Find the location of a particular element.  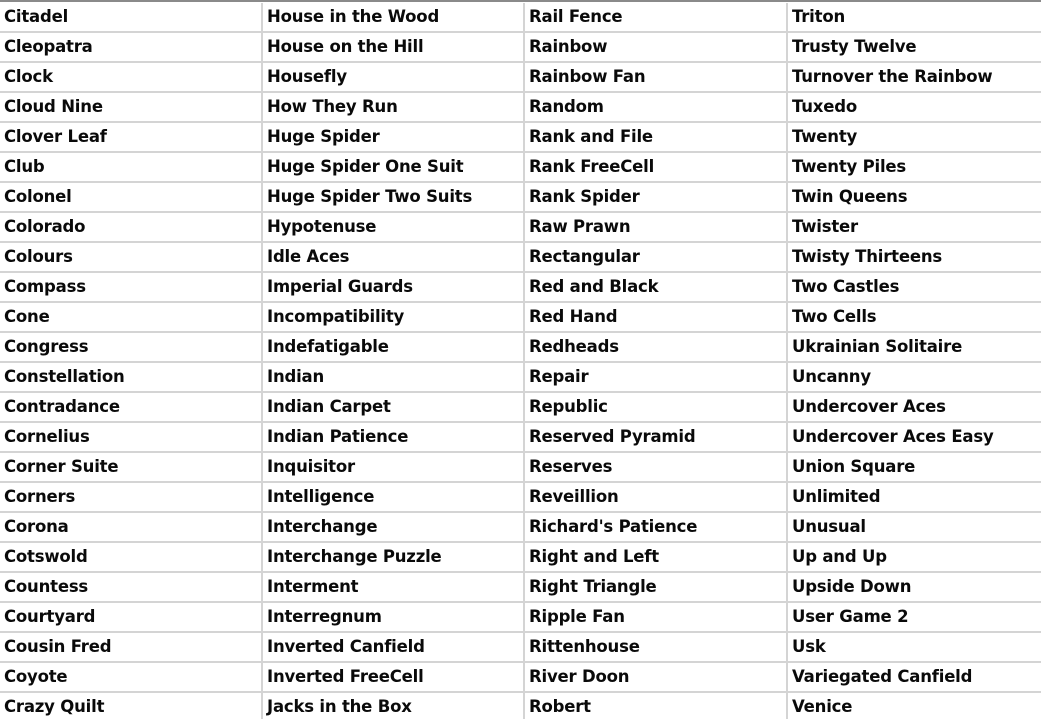

game-name-cell: Corona is located at coordinates (131, 527).